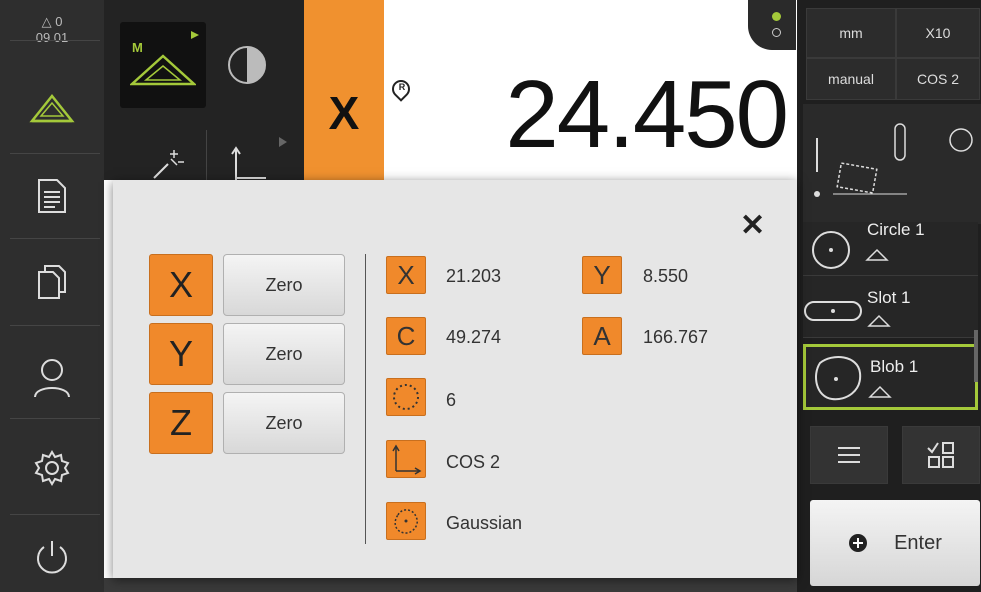  I want to click on file-manager-button, so click(52, 282).